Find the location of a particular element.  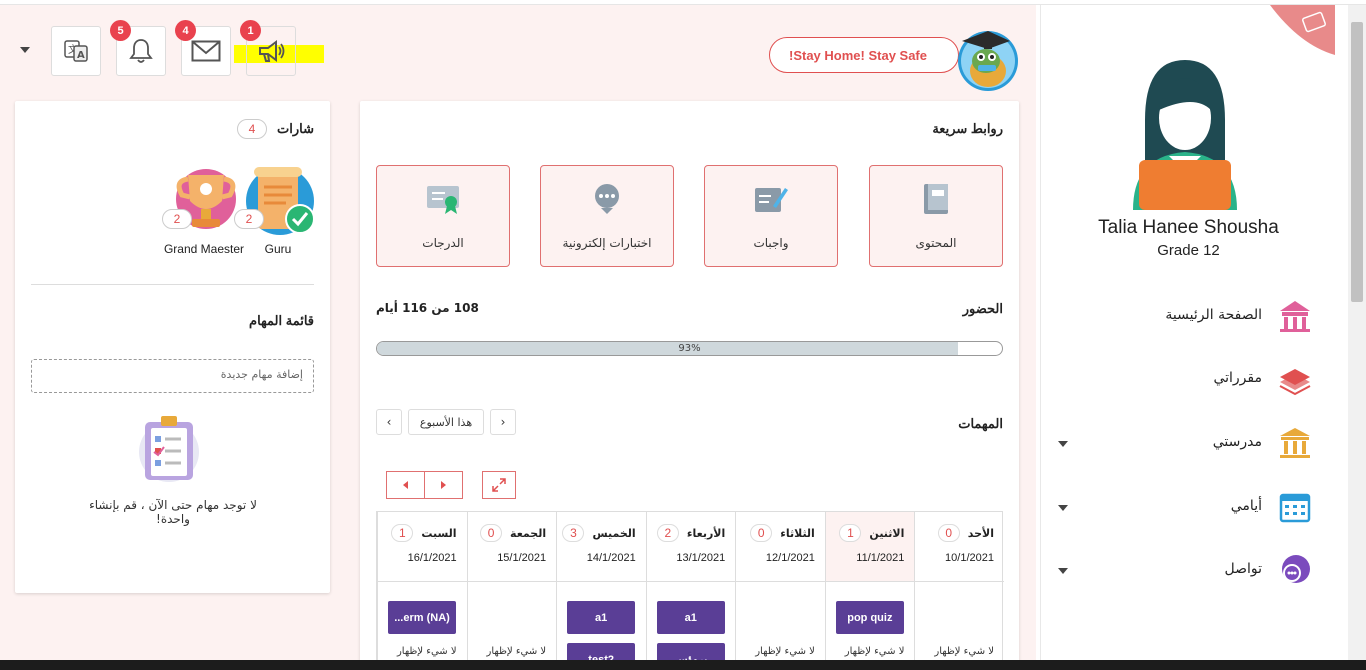

prev-week-button: ‹ is located at coordinates (389, 422).